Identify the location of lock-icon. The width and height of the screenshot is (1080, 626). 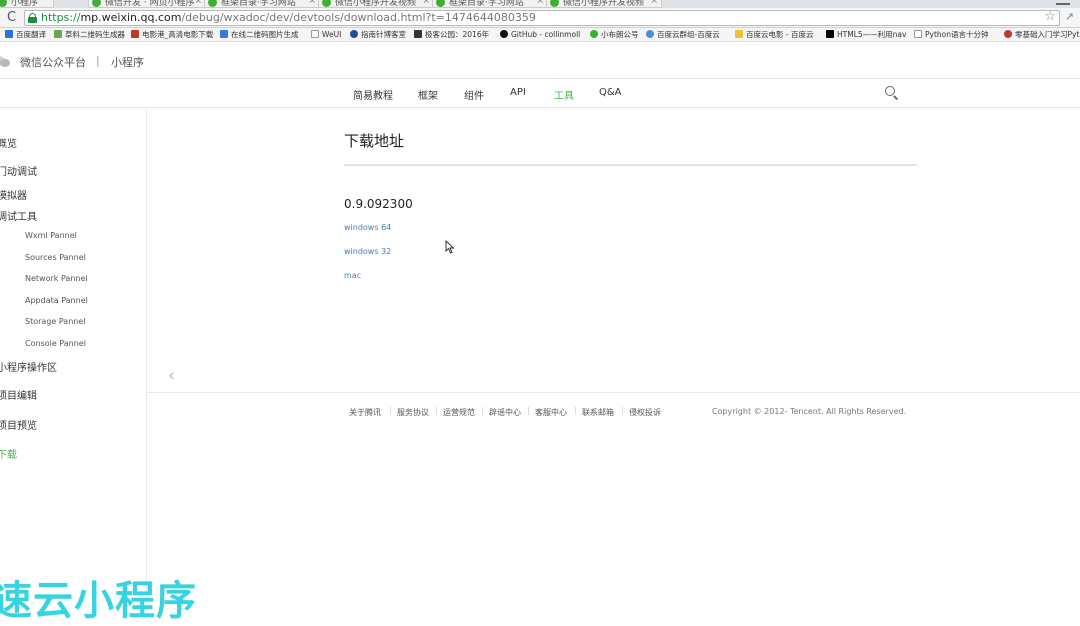
(32, 18).